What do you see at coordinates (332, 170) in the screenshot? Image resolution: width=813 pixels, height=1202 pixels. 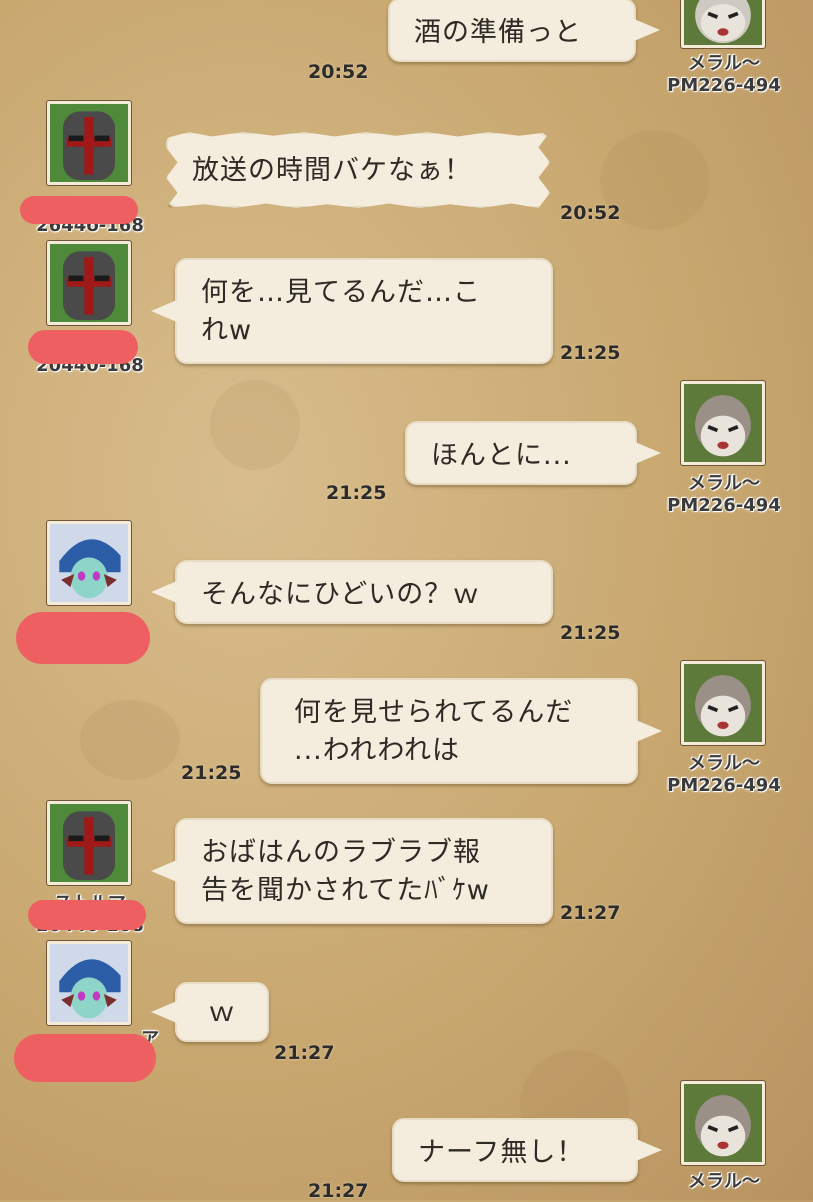 I see `message-text: 放送の時間バケなぁ！` at bounding box center [332, 170].